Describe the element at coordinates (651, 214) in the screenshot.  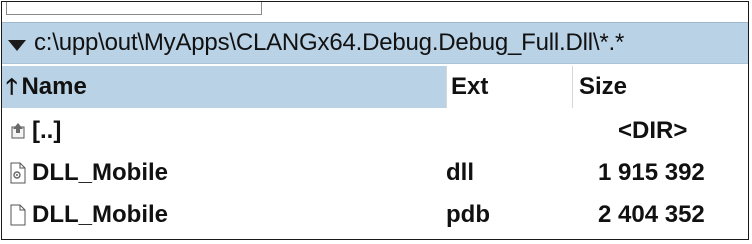
I see `list-item-size-value: 2 404 352` at that location.